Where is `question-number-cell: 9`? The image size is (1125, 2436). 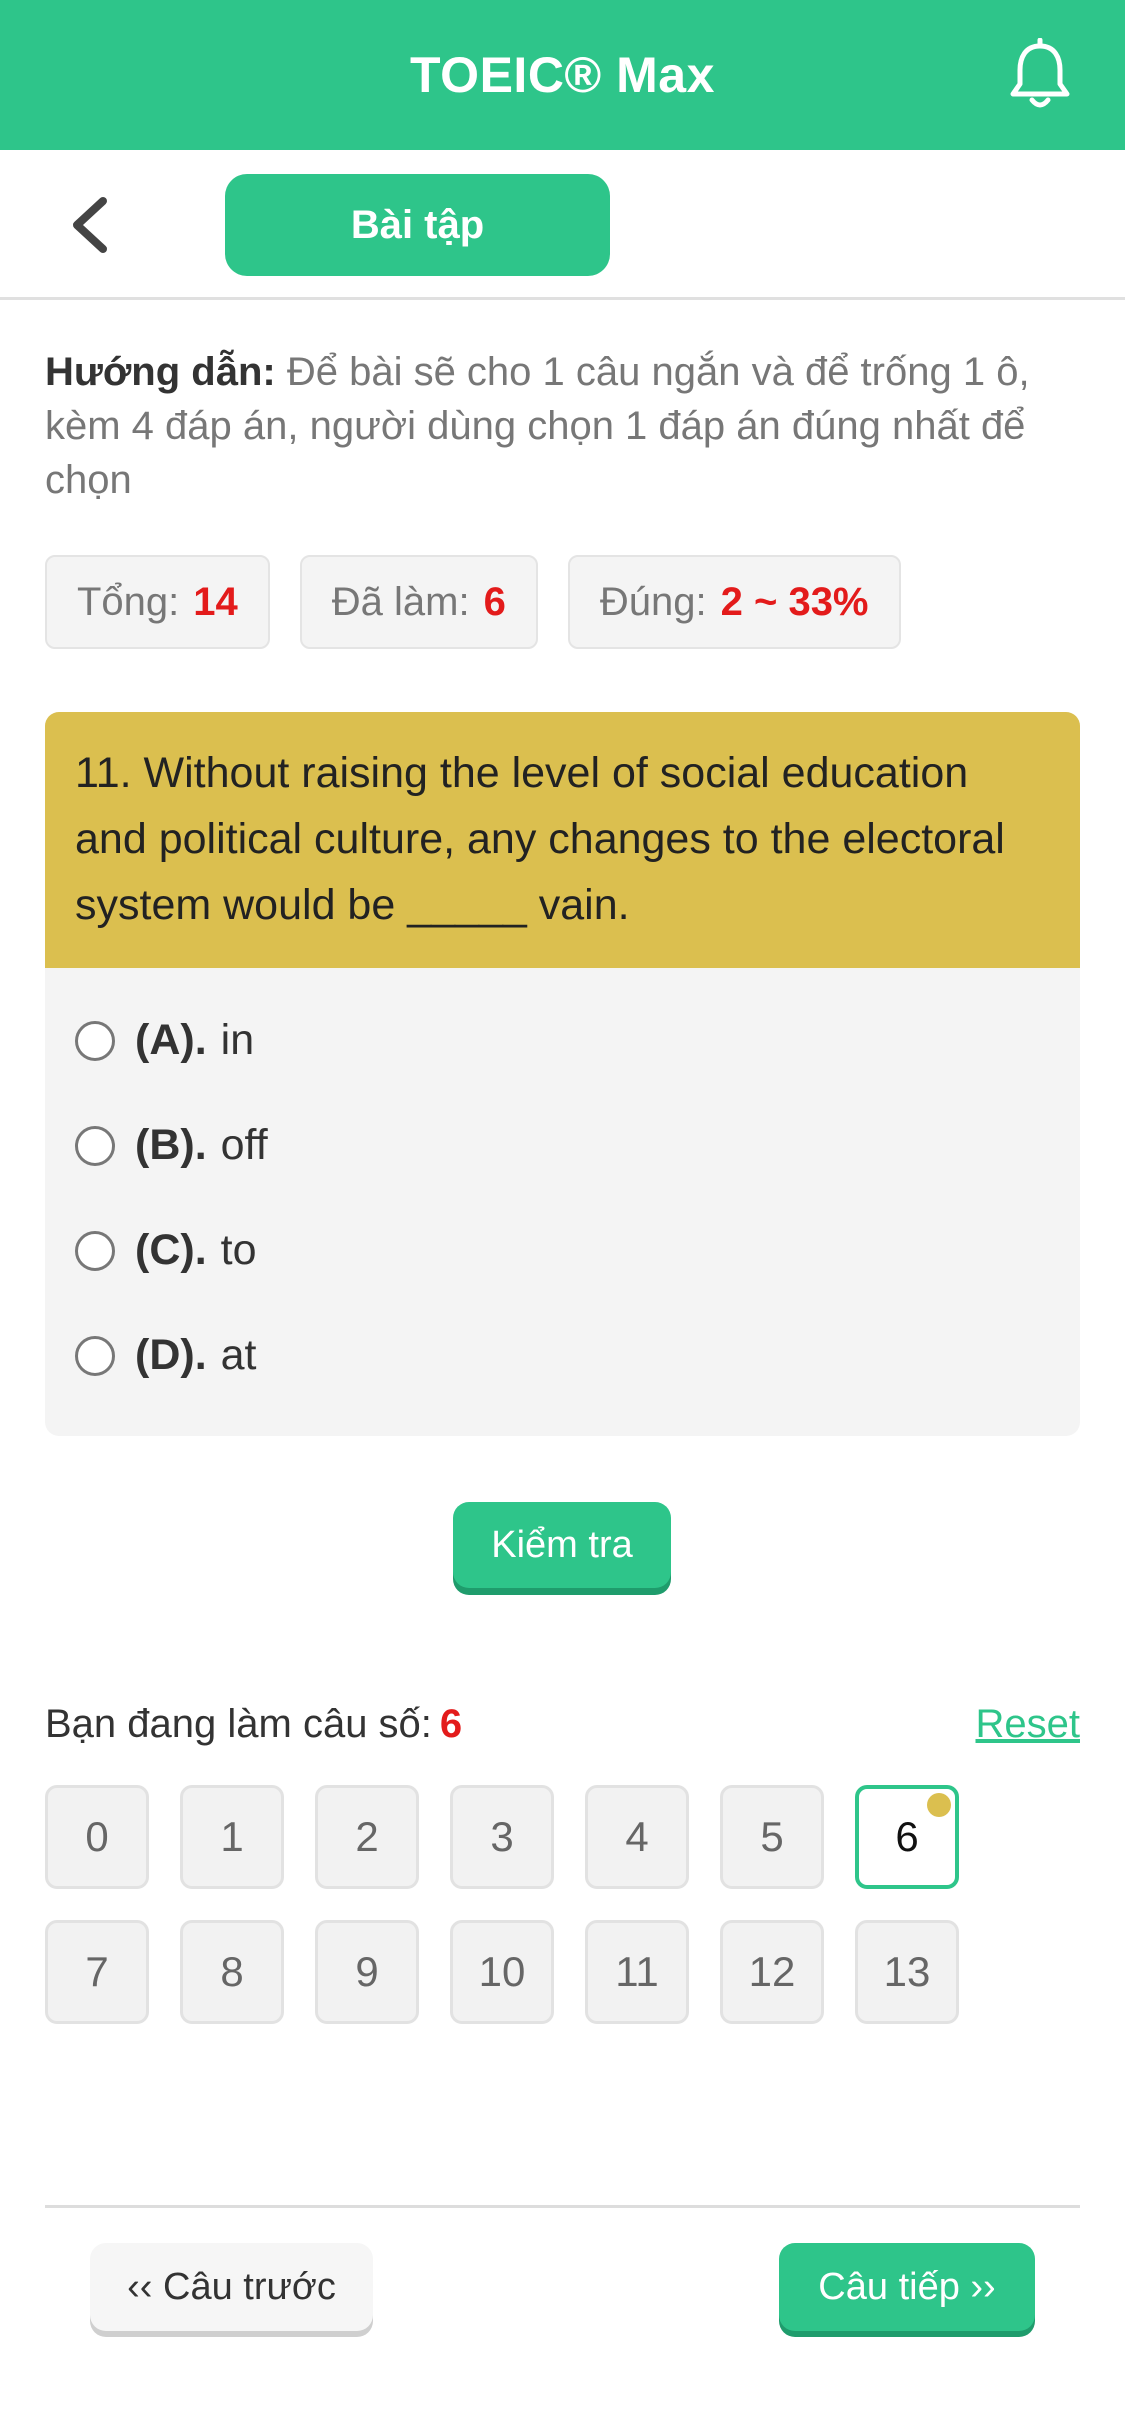 question-number-cell: 9 is located at coordinates (367, 1972).